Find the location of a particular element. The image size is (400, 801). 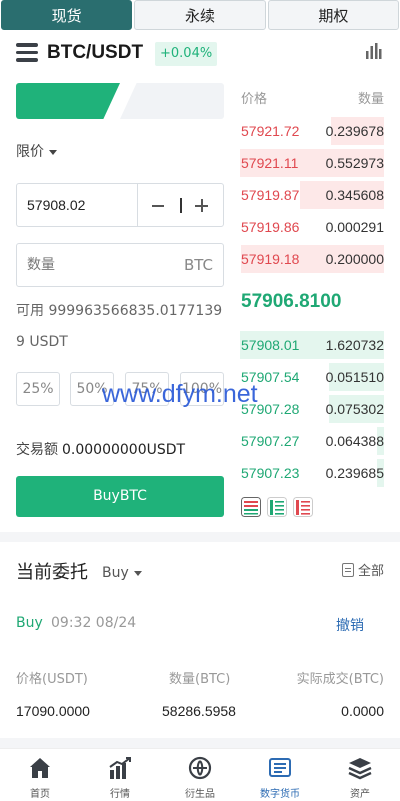

order-amount-value: 58286.5958 is located at coordinates (199, 711).